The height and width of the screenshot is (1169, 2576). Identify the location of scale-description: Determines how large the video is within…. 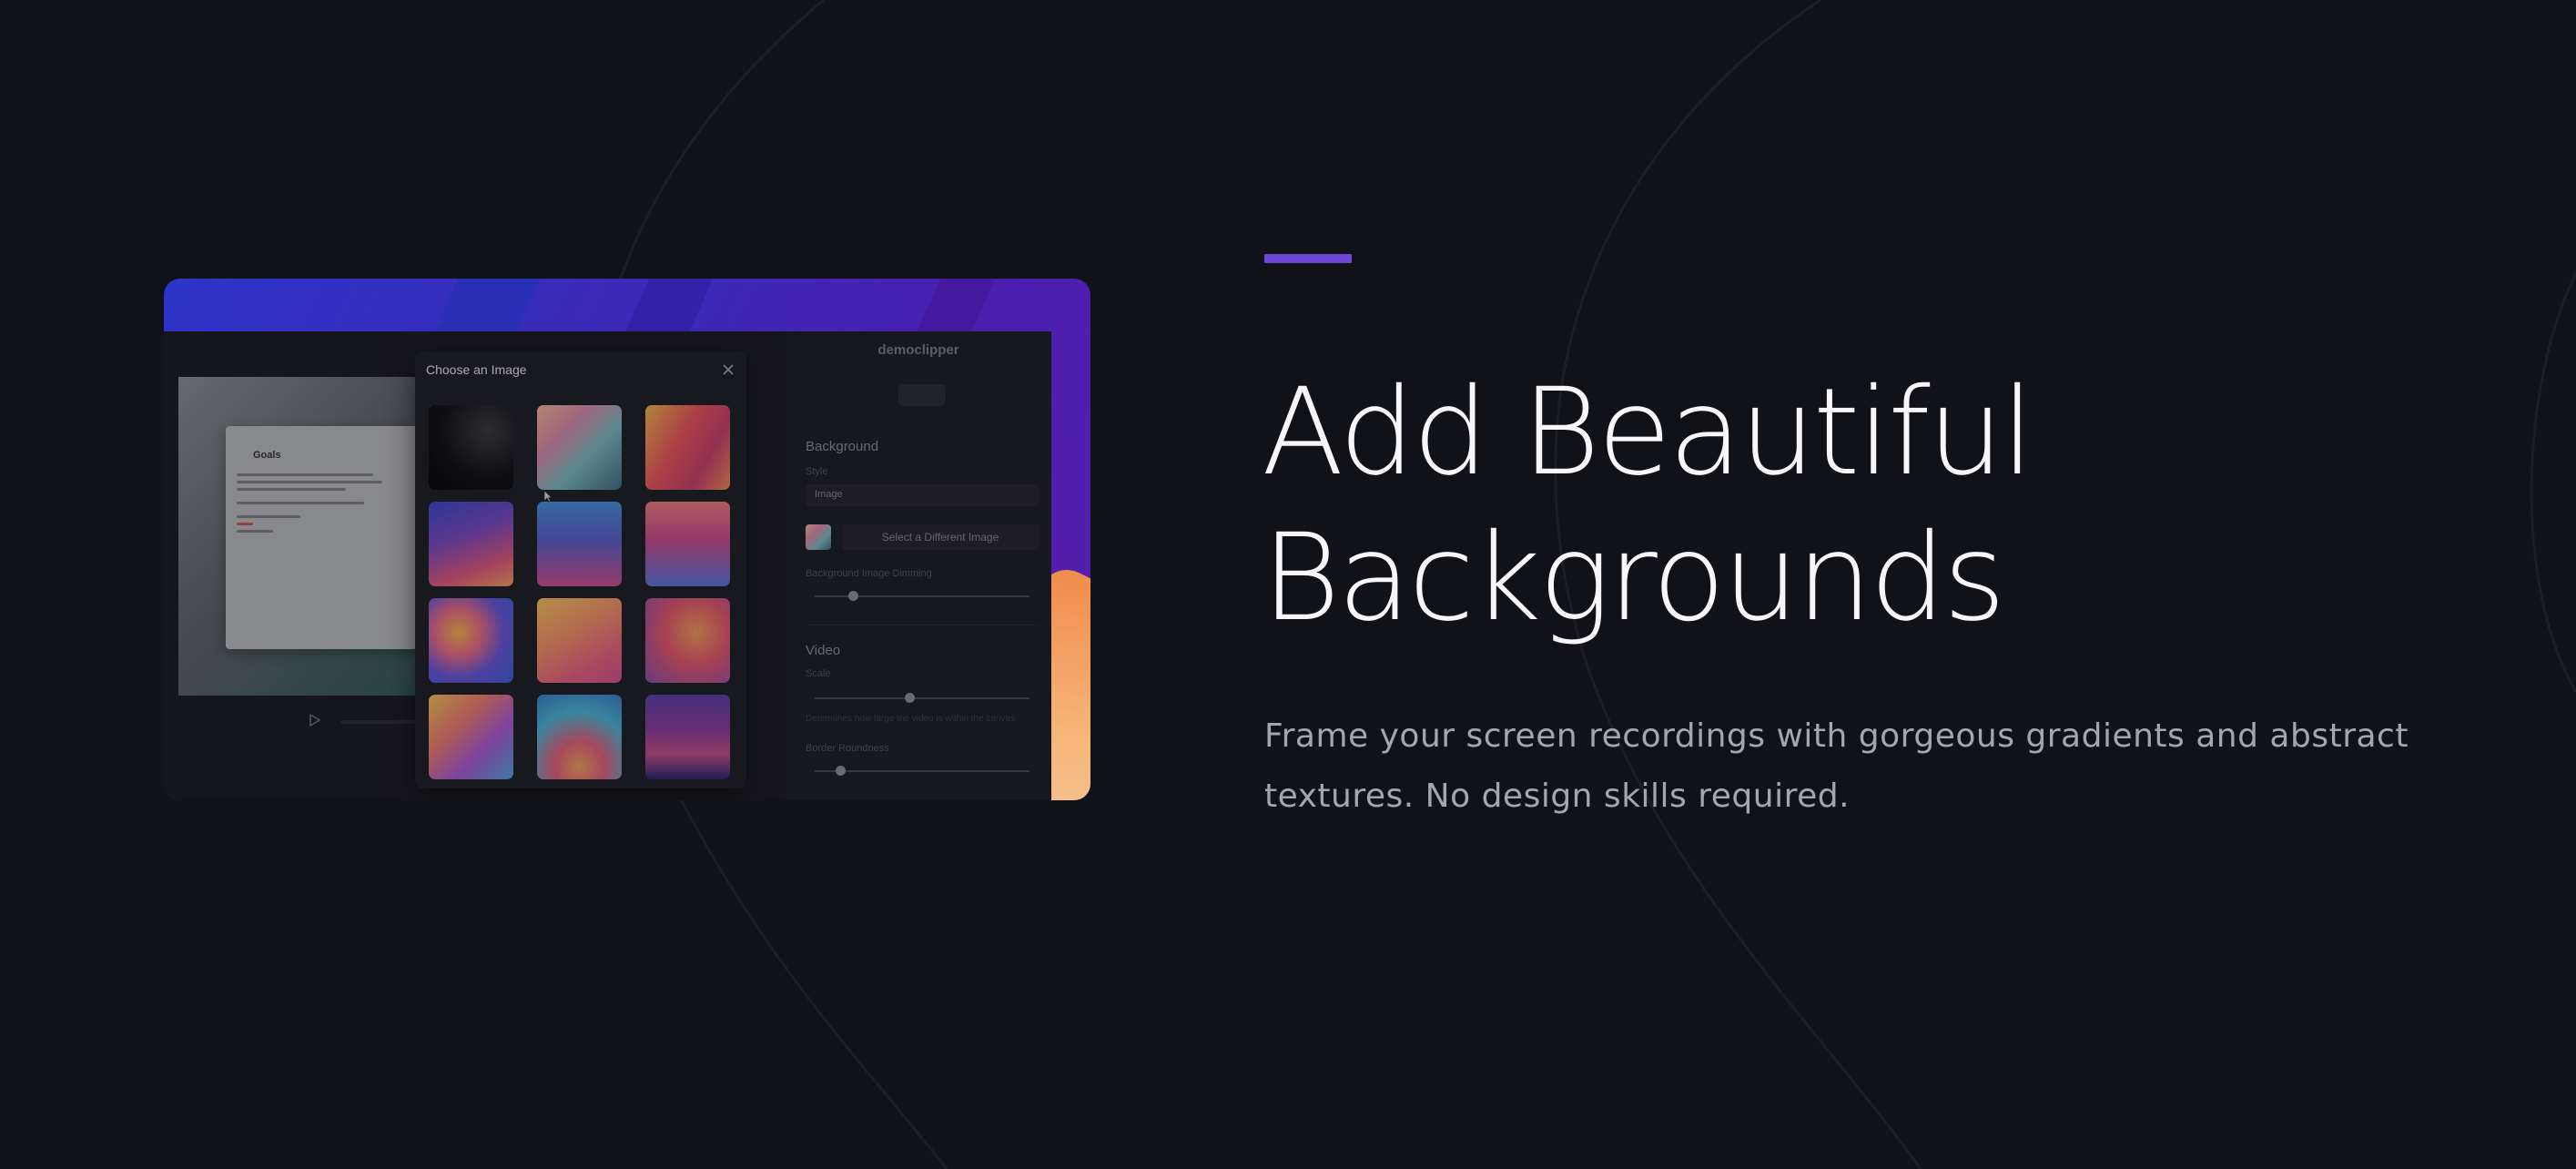
(911, 719).